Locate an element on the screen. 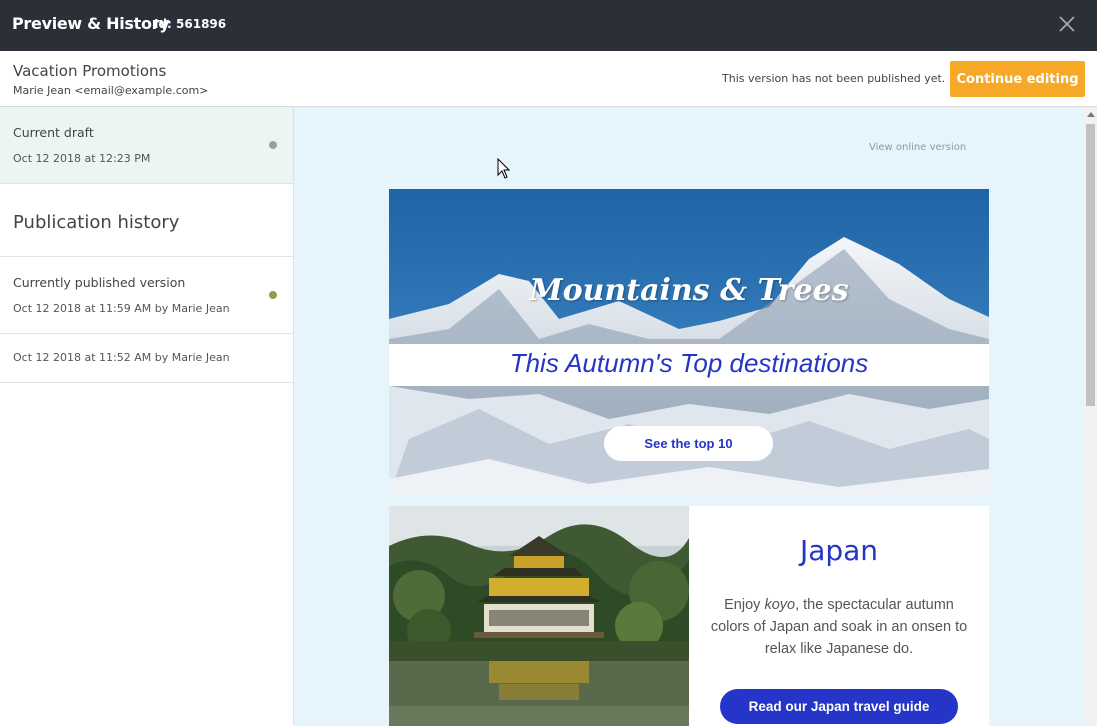 Image resolution: width=1097 pixels, height=726 pixels. hero-title: Mountains & Trees is located at coordinates (689, 290).